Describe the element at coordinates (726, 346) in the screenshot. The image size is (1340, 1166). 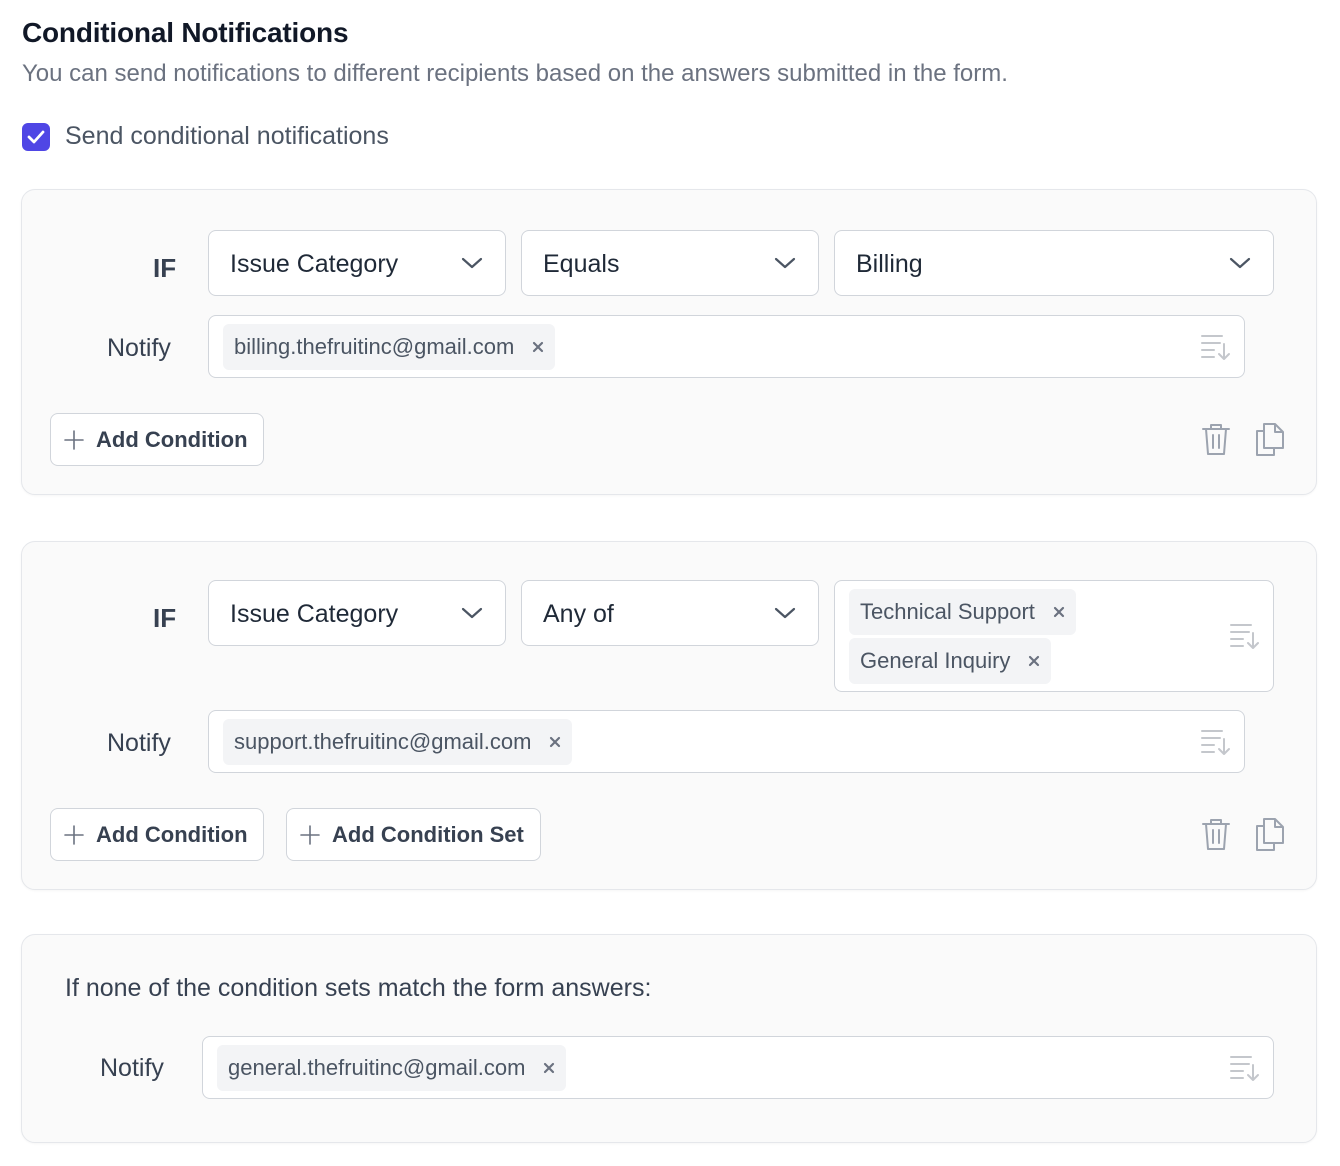
I see `recipients-input: billing.thefruitinc@gmail.com` at that location.